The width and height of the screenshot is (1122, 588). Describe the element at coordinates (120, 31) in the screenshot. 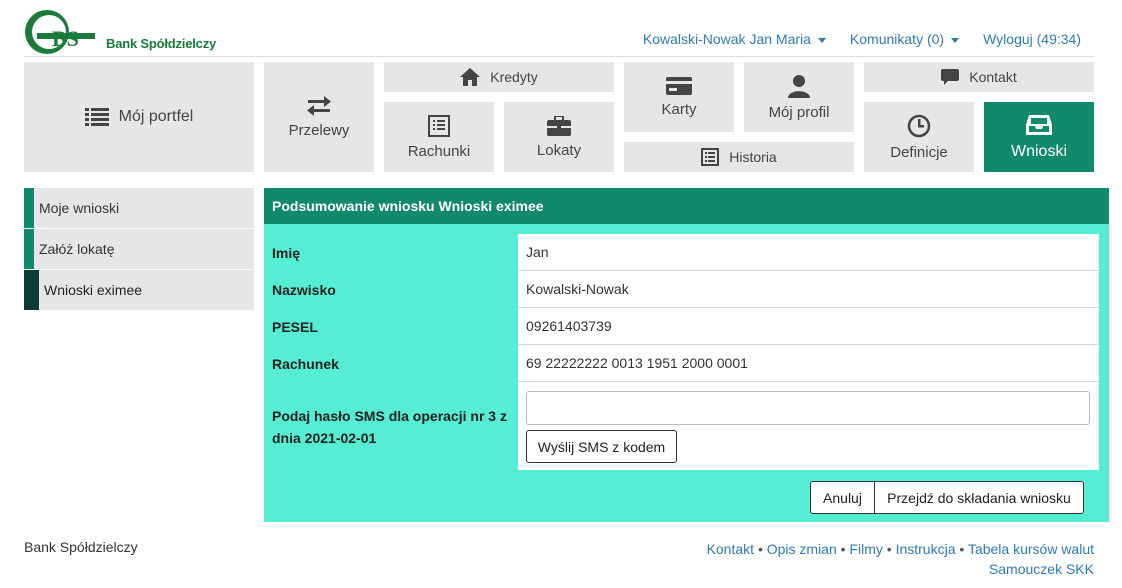

I see `bank-logo: BS Bank Spółdzielczy` at that location.